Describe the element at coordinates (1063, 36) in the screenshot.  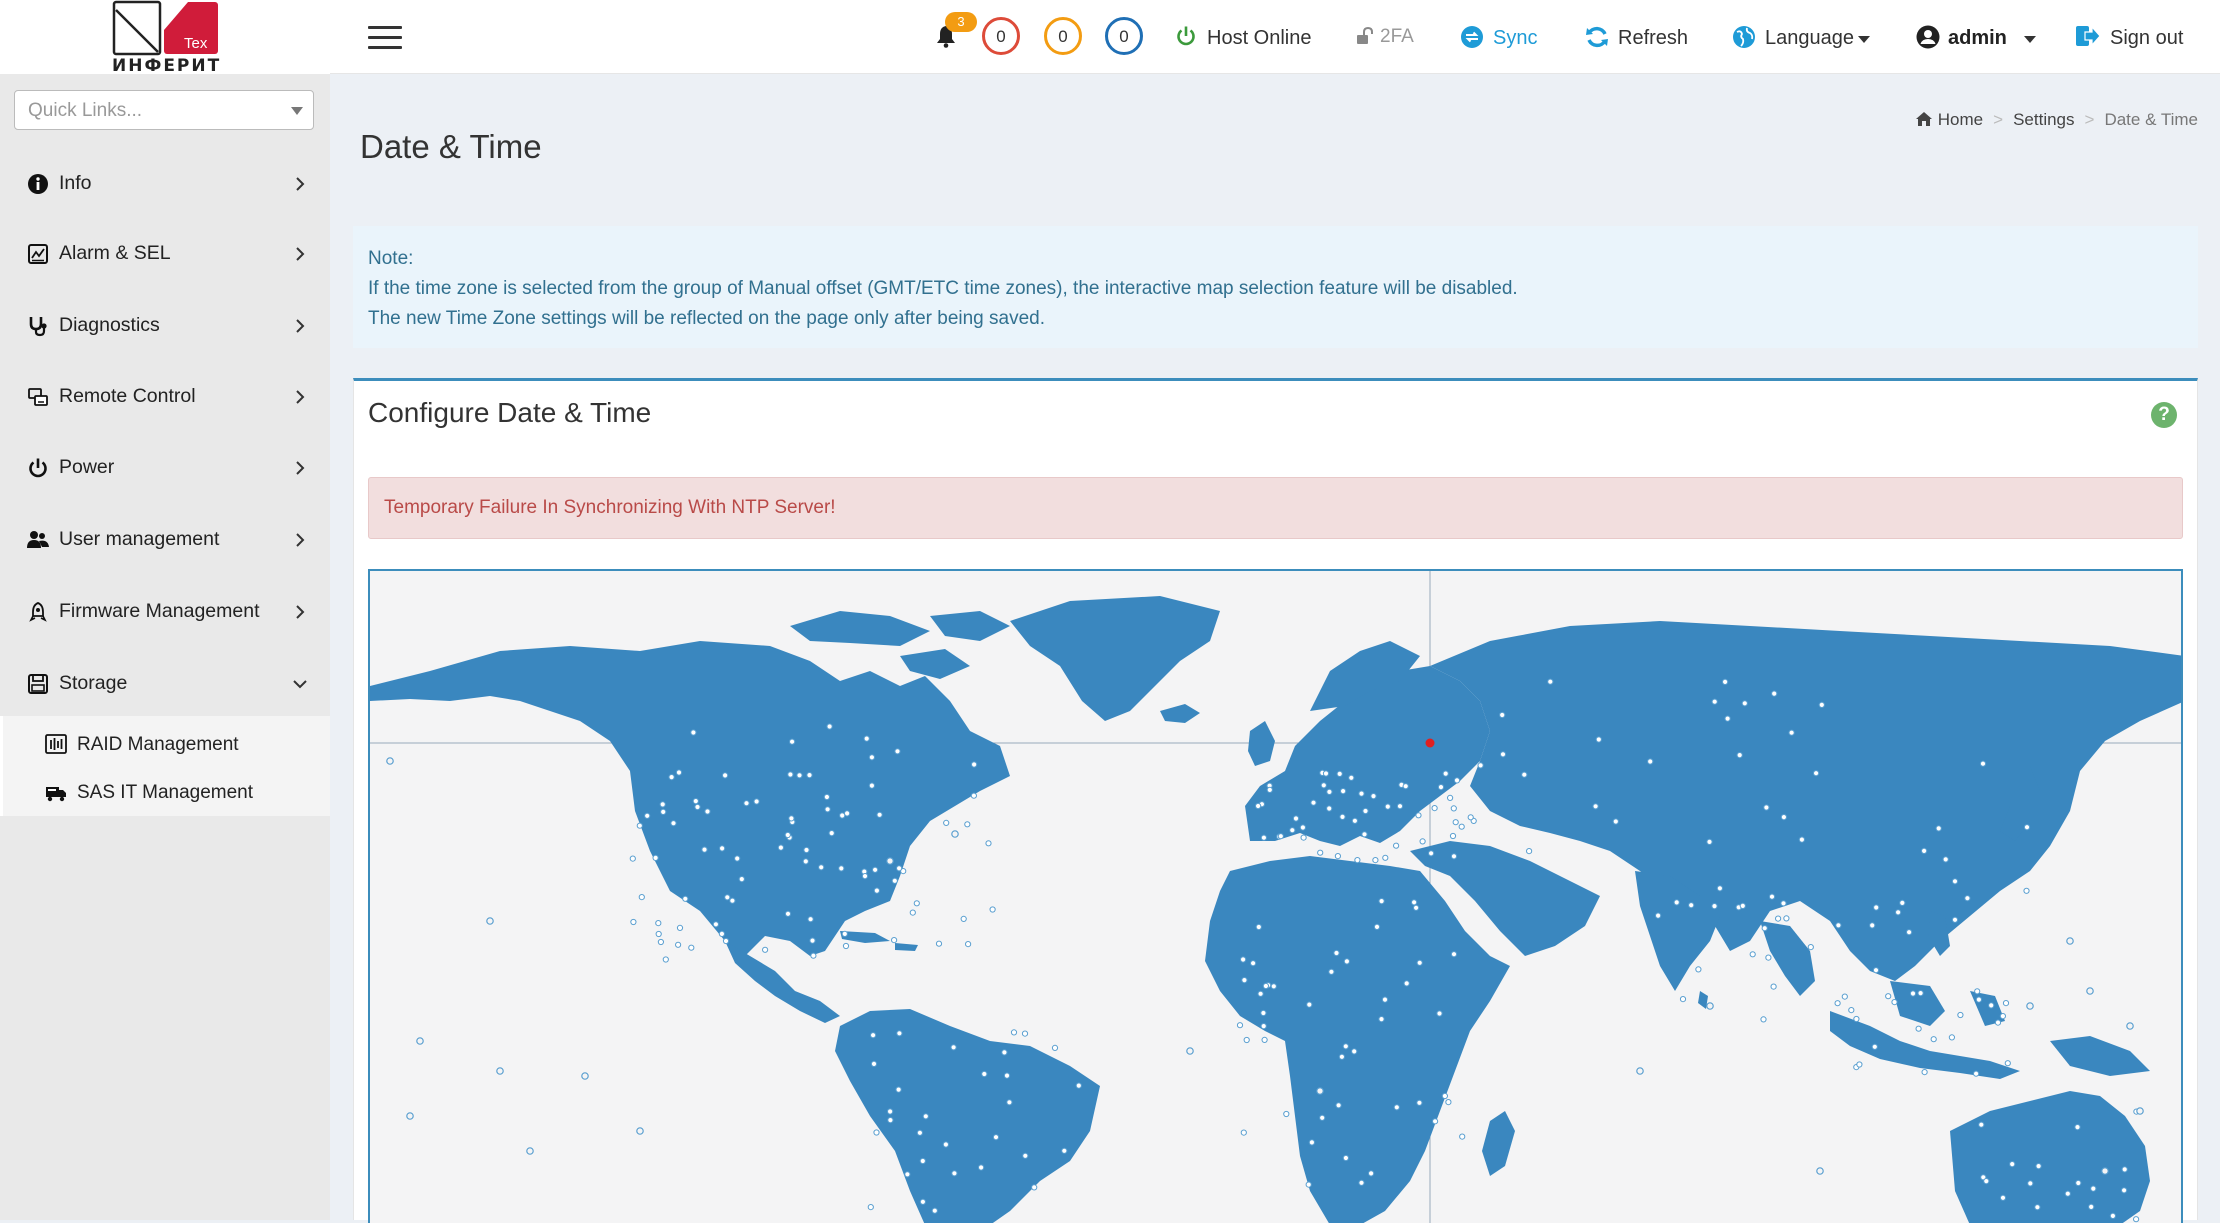
I see `warning-count: 0` at that location.